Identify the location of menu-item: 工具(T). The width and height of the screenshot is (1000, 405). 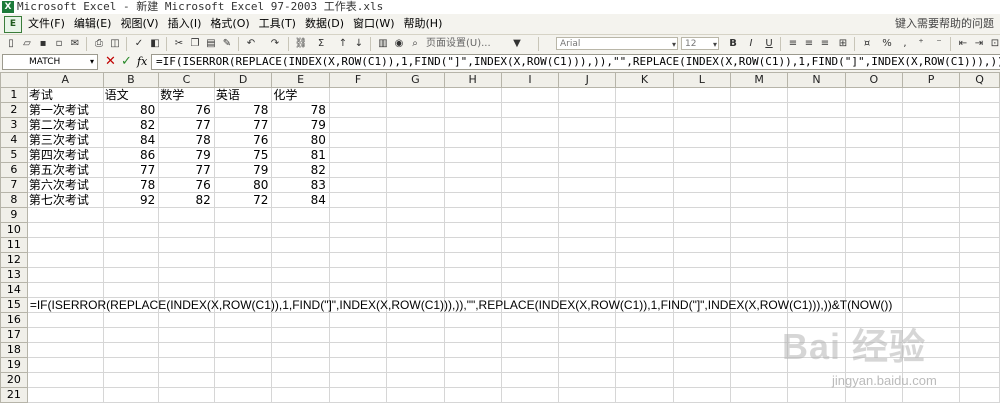
(282, 24).